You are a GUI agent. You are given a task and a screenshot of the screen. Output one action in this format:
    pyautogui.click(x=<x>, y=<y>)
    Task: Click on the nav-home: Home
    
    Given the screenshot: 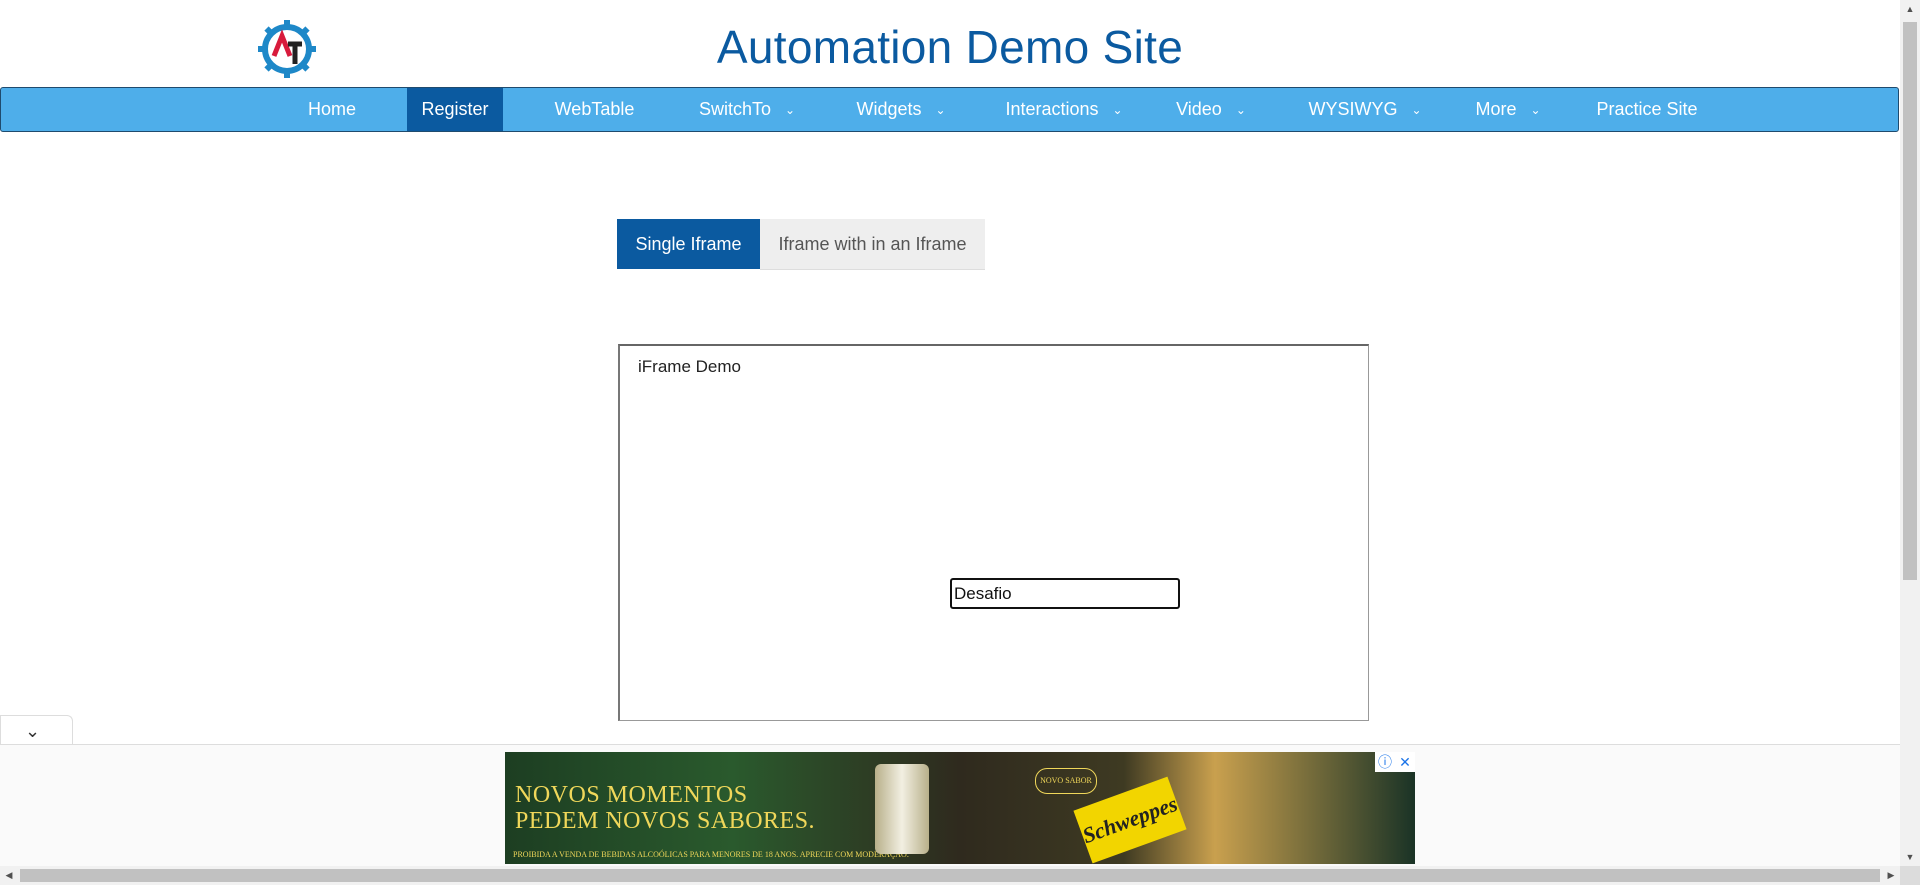 What is the action you would take?
    pyautogui.click(x=332, y=109)
    